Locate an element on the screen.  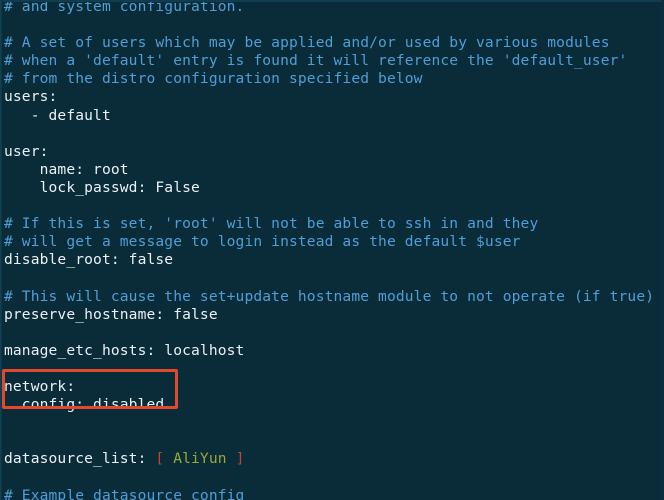
code-line: config: disabled is located at coordinates (332, 405).